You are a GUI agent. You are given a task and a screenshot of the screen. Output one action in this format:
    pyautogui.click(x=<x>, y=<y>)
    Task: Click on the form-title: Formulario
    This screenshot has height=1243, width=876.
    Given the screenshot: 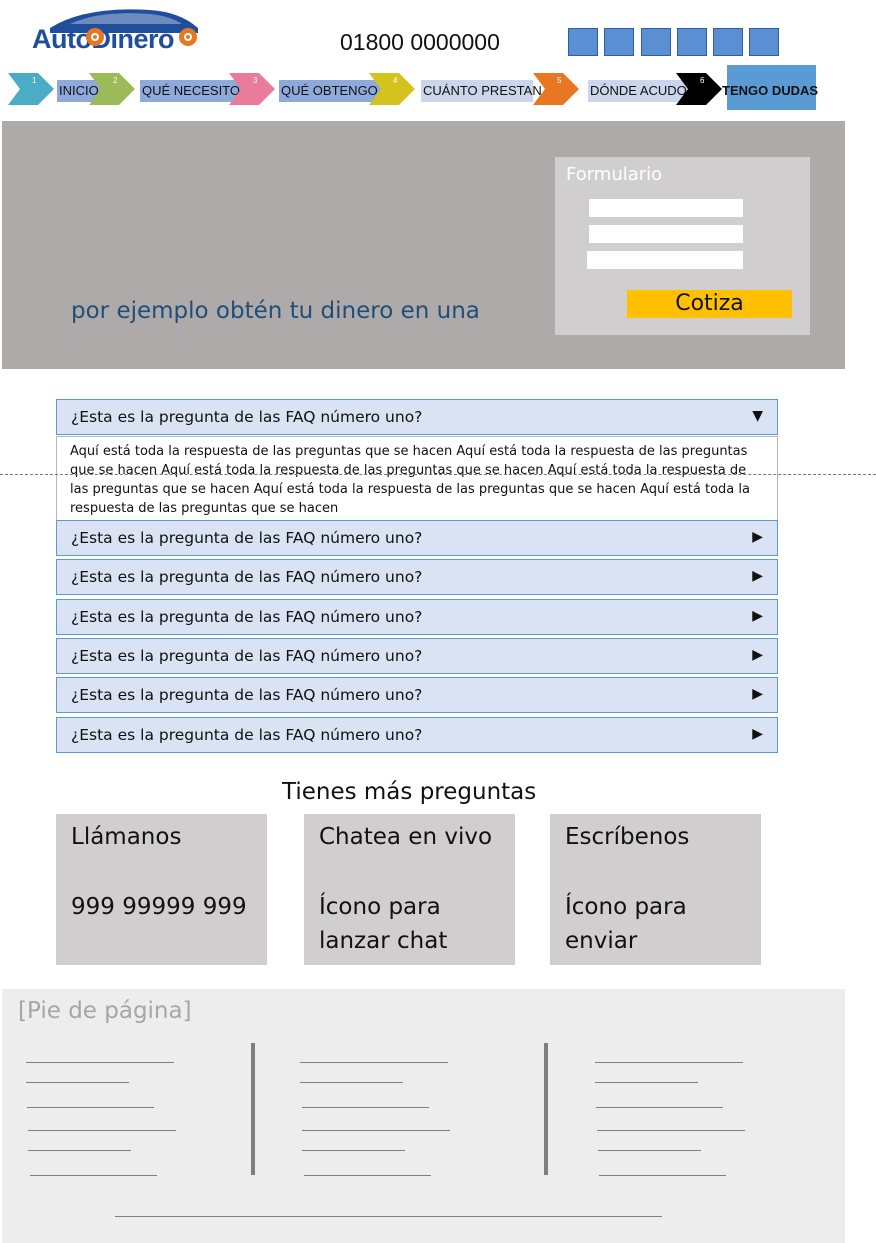 What is the action you would take?
    pyautogui.click(x=614, y=174)
    